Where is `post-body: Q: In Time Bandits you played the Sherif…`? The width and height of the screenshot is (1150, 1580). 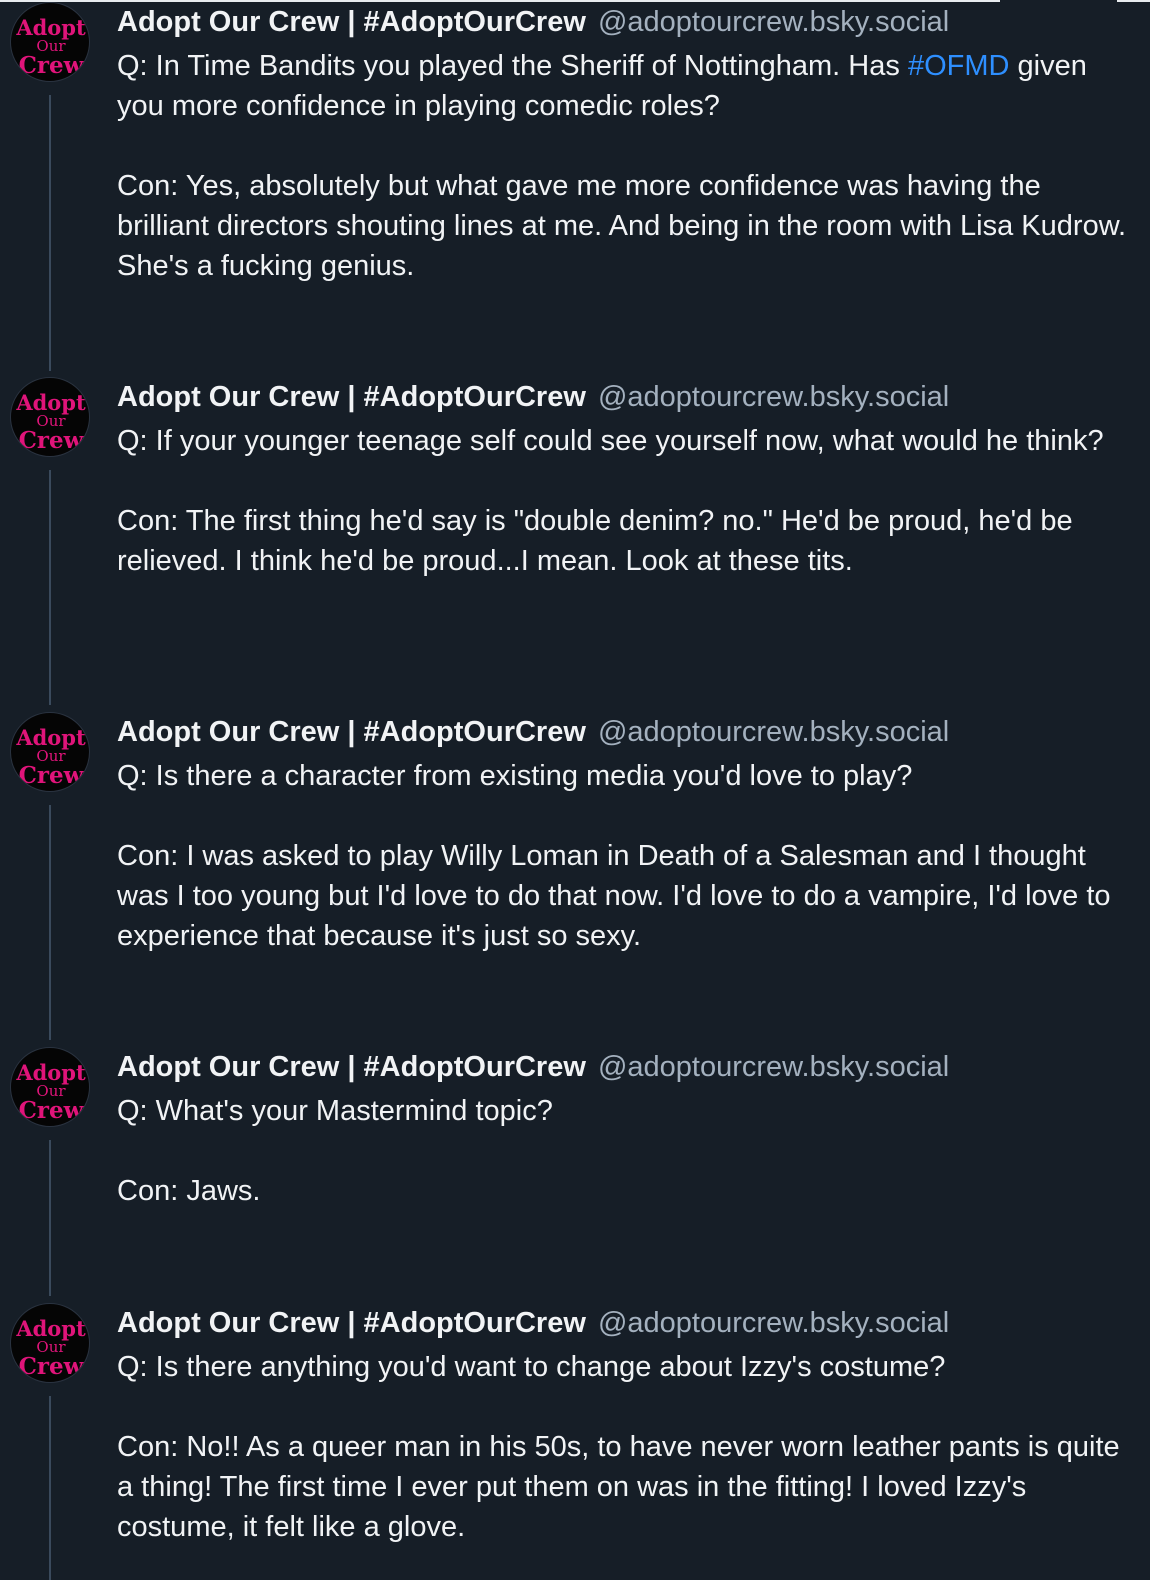 post-body: Q: In Time Bandits you played the Sherif… is located at coordinates (622, 166).